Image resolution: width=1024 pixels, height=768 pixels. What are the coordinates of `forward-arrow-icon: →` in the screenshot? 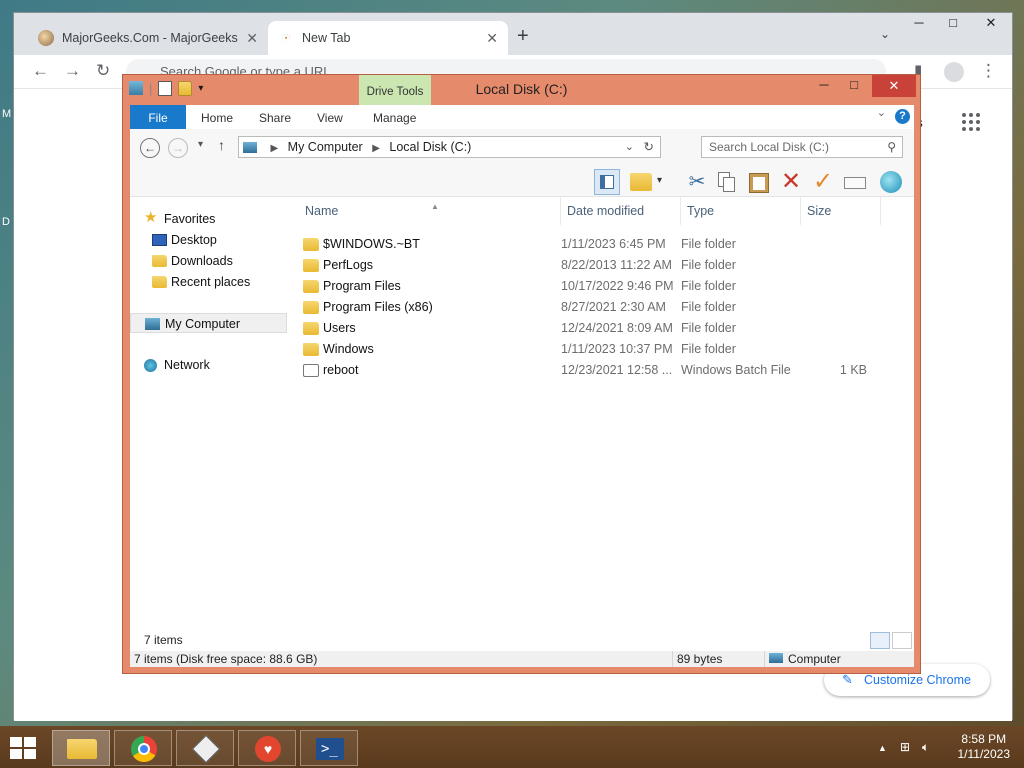 It's located at (72, 71).